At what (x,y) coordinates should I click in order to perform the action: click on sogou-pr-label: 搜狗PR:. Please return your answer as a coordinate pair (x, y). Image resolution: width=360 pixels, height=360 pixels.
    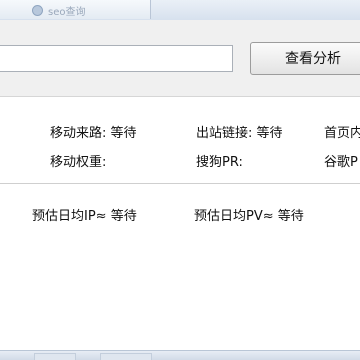
    Looking at the image, I should click on (219, 162).